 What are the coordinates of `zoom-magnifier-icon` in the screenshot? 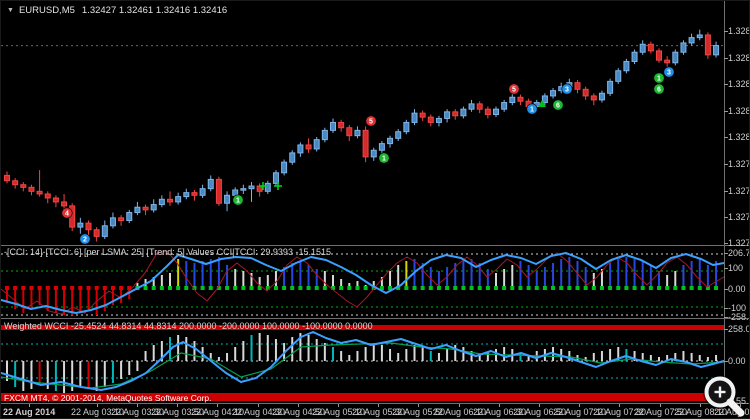 It's located at (725, 396).